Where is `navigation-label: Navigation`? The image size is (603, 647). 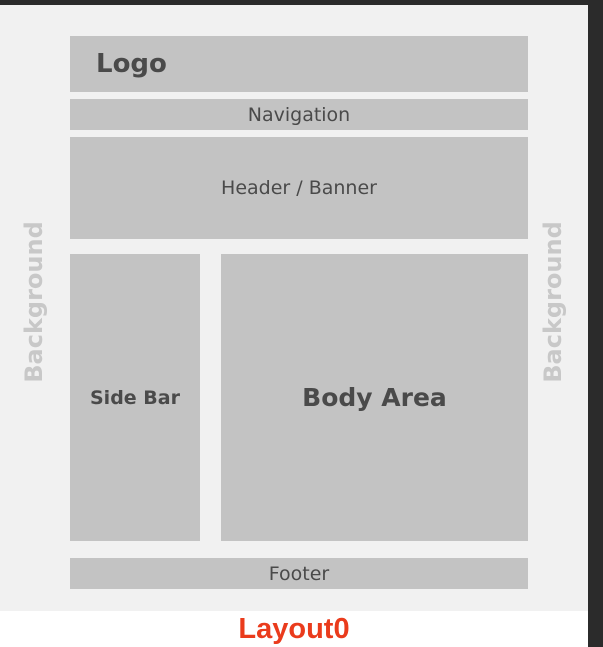
navigation-label: Navigation is located at coordinates (299, 114).